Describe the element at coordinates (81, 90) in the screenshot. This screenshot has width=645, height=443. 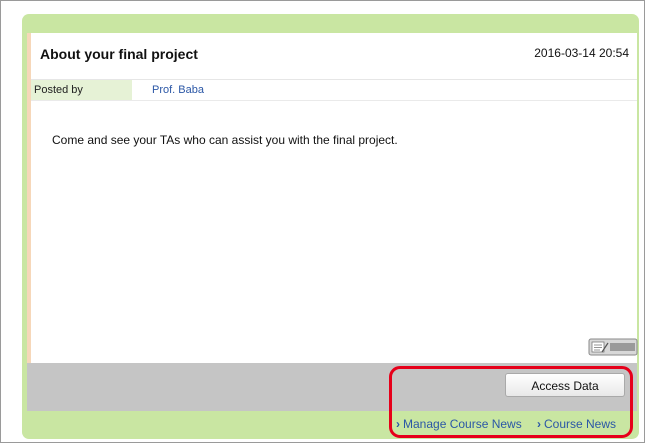
I see `posted-by-label: Posted by` at that location.